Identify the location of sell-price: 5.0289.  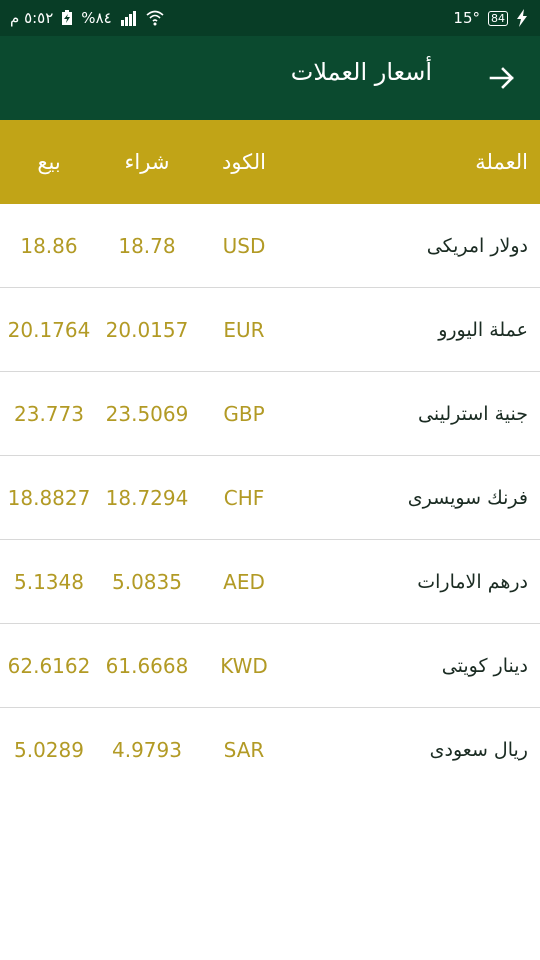
(49, 750).